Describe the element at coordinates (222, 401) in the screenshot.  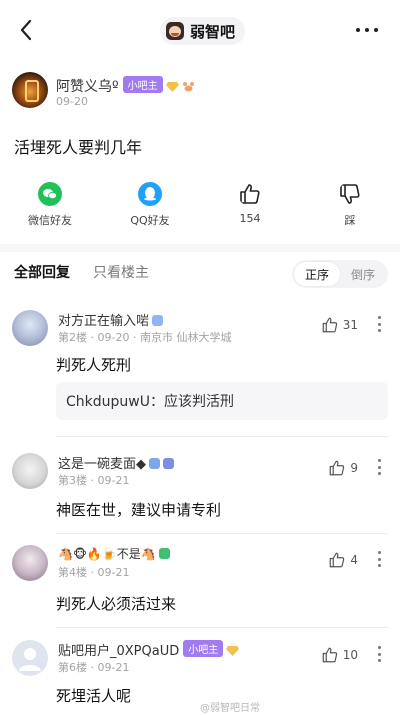
I see `sub-reply: ChkdupuwU：应该判活刑` at that location.